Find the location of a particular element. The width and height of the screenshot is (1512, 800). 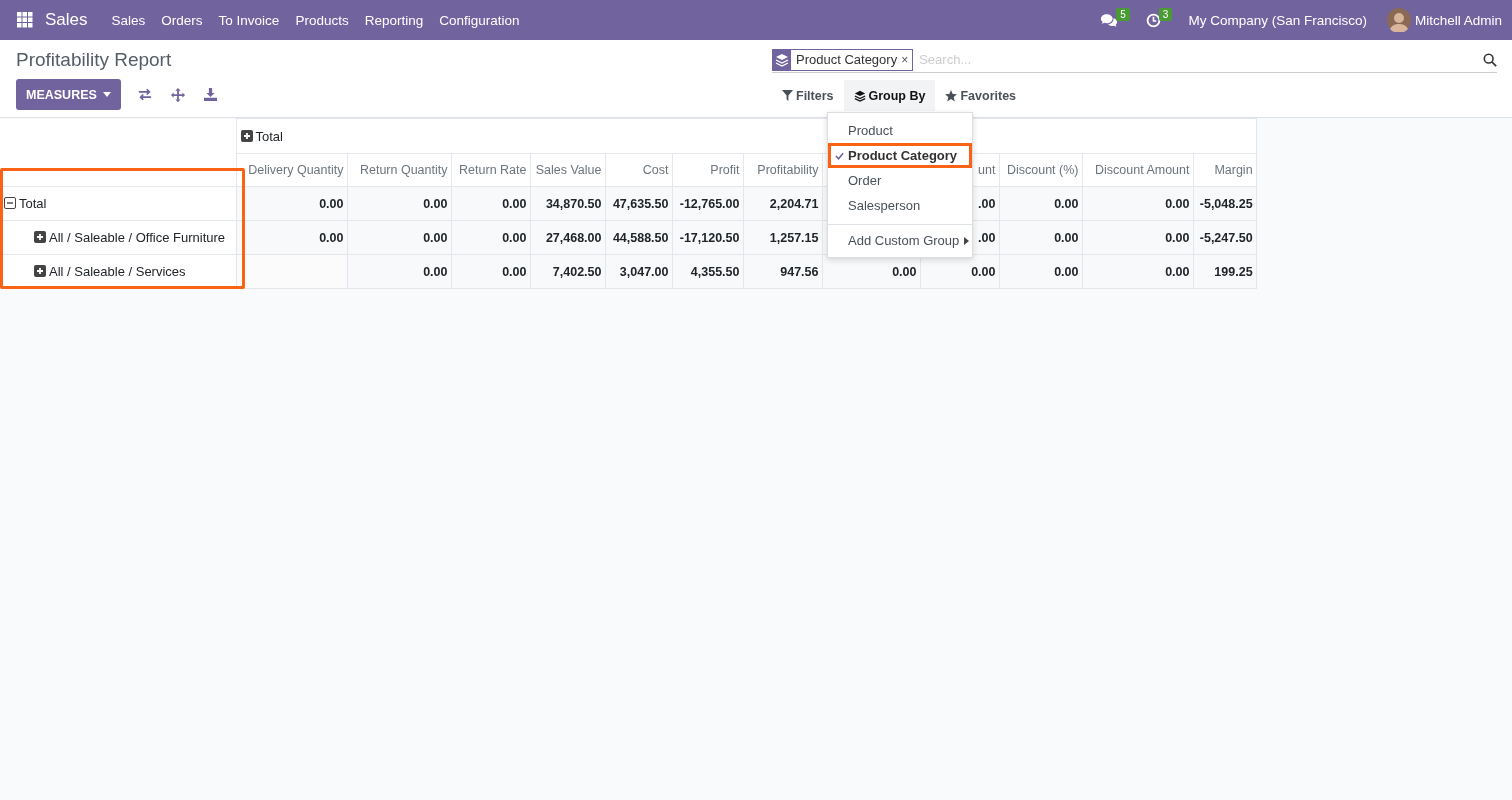

value-cell: 47,635.50 is located at coordinates (638, 203).